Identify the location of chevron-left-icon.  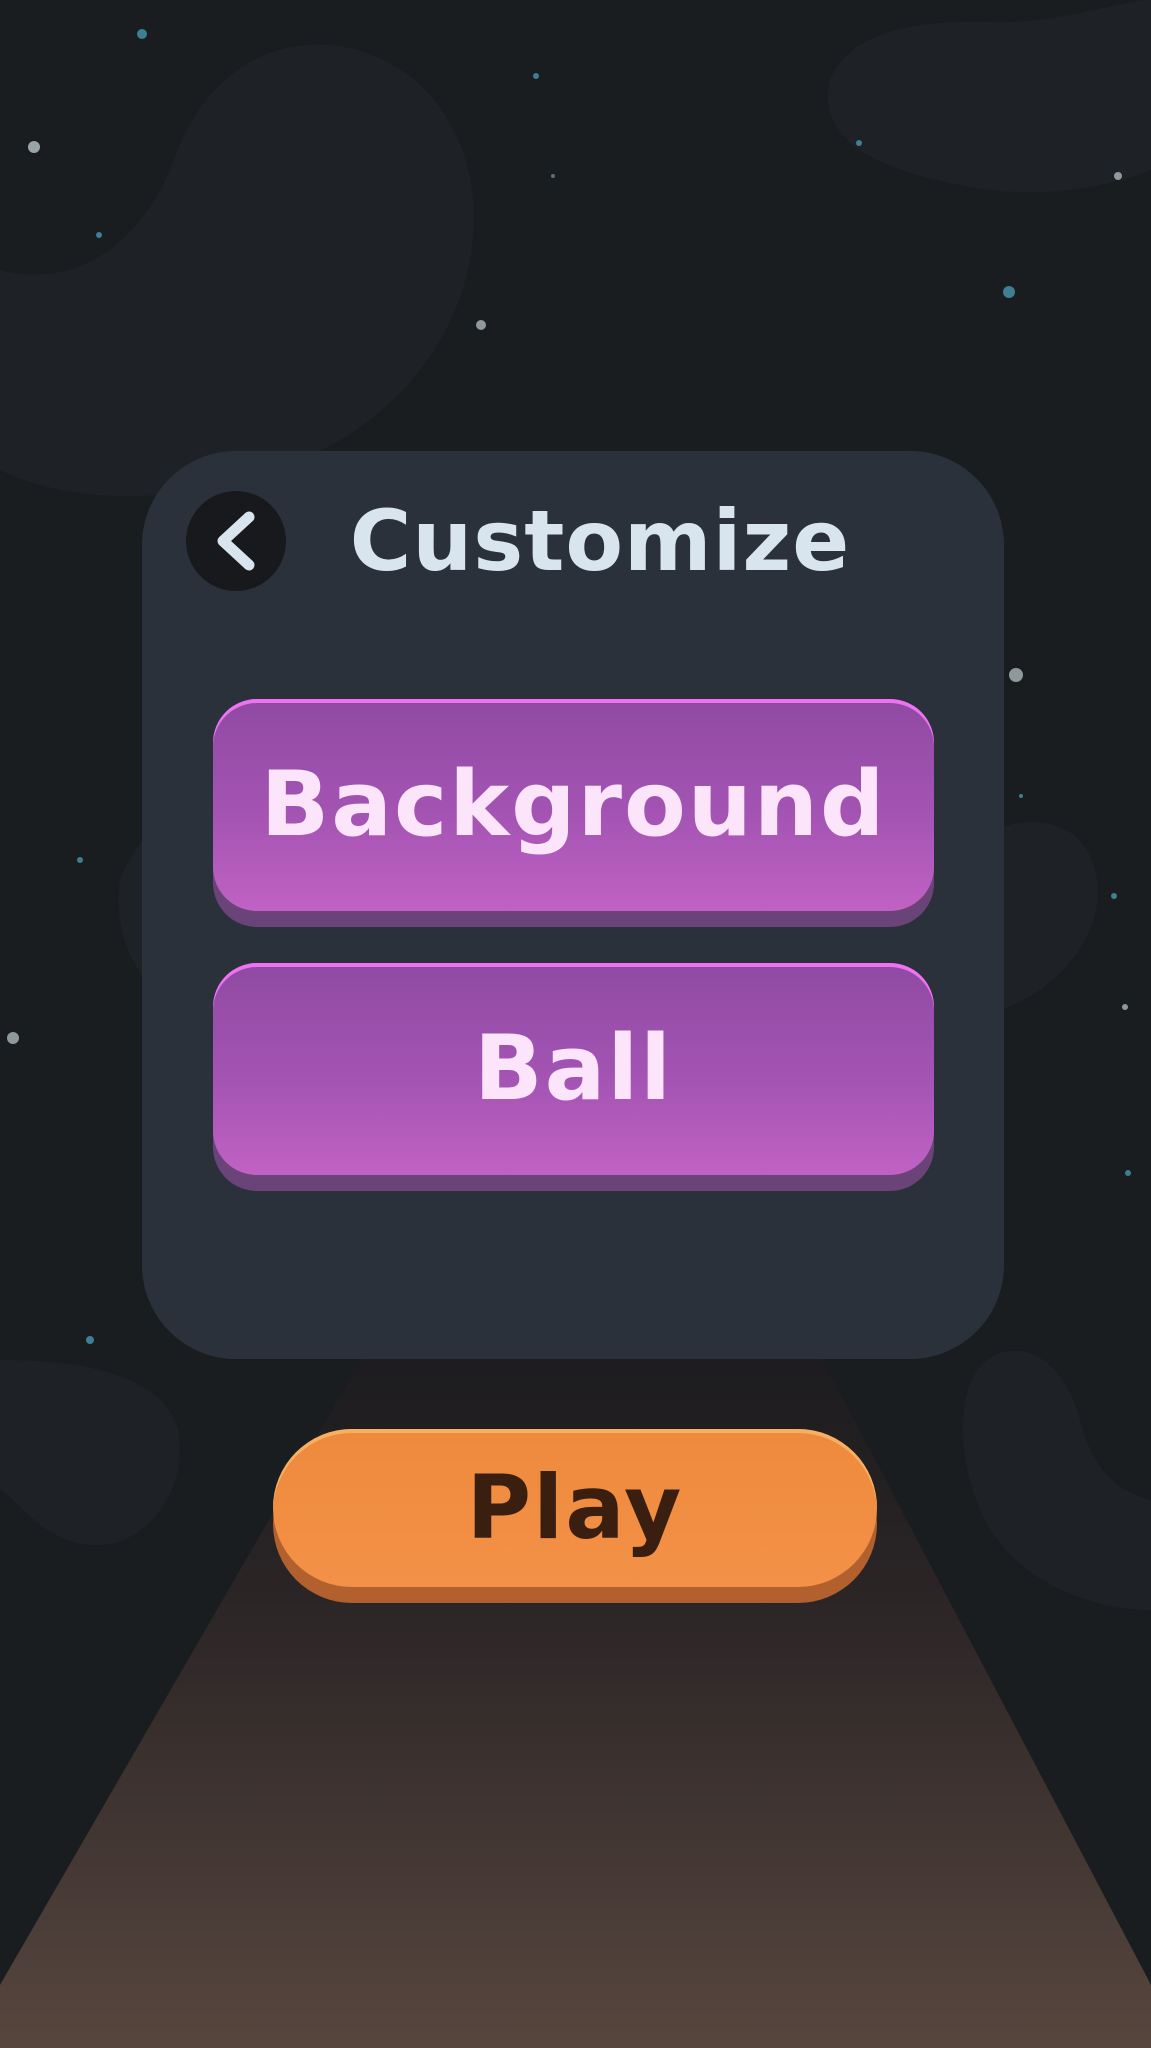
(236, 541).